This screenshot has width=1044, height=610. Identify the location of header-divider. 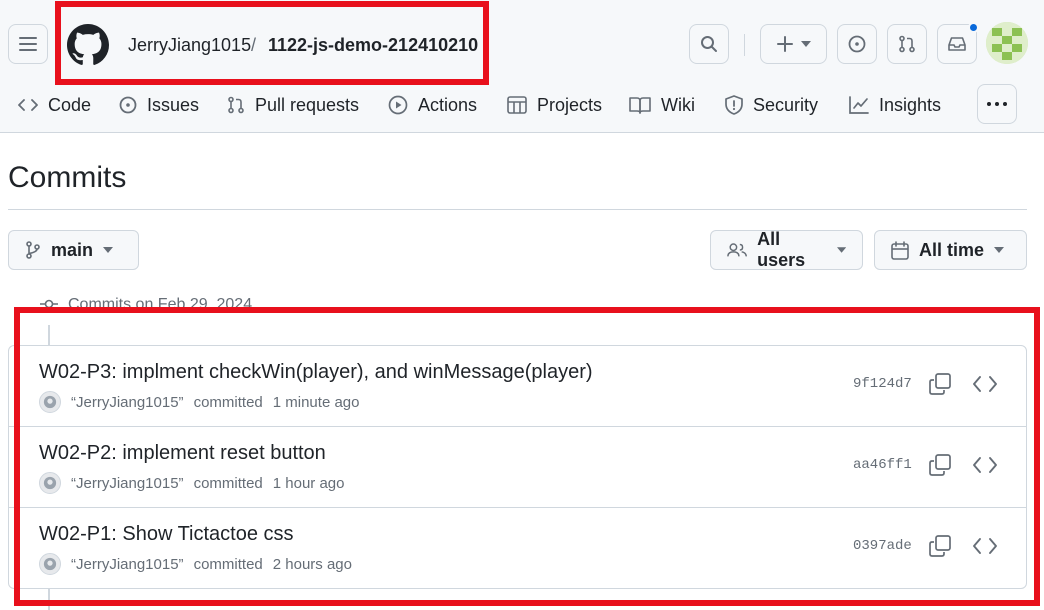
(744, 45).